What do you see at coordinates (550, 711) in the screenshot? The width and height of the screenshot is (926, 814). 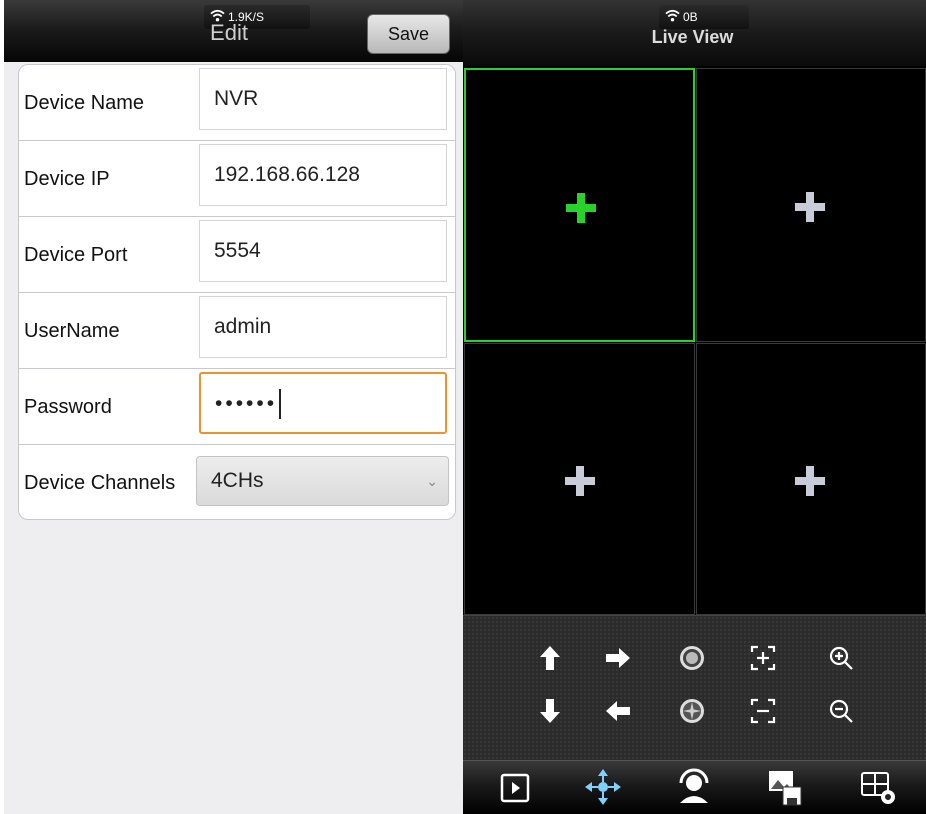 I see `arrow-down-icon` at bounding box center [550, 711].